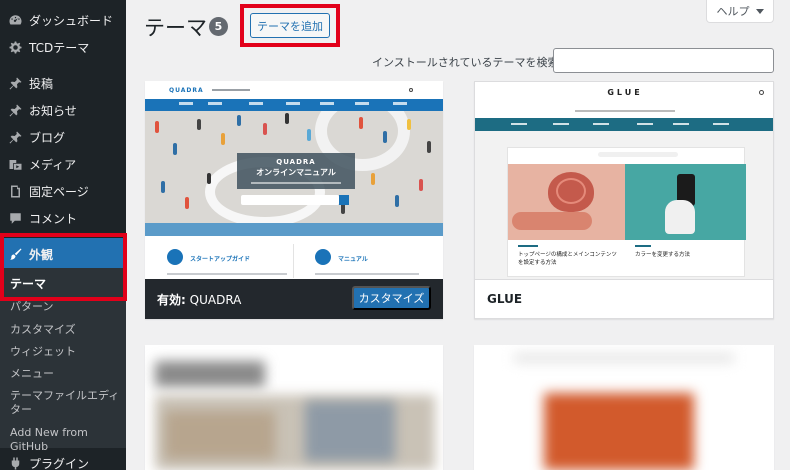  What do you see at coordinates (465, 62) in the screenshot?
I see `search-label: インストールされているテーマを検索` at bounding box center [465, 62].